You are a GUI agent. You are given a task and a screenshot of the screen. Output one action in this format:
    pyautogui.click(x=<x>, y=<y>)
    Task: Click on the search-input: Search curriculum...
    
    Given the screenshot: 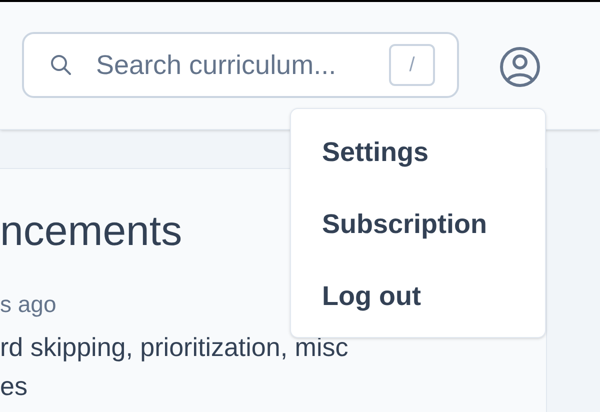 What is the action you would take?
    pyautogui.click(x=231, y=65)
    